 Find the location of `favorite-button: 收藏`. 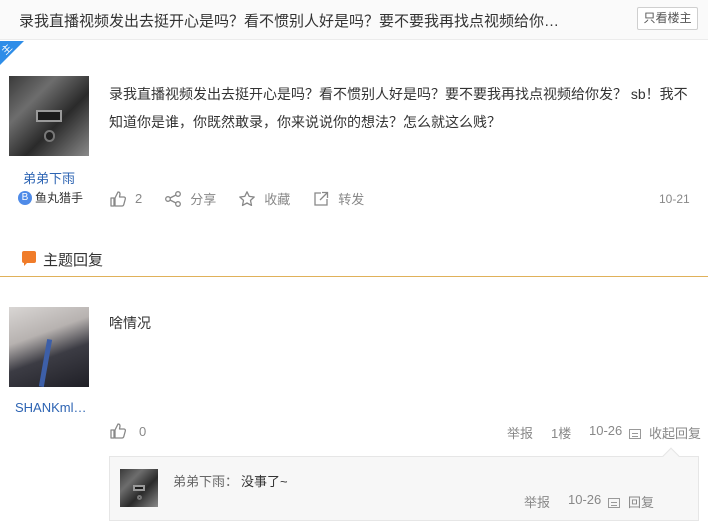

favorite-button: 收藏 is located at coordinates (264, 198).